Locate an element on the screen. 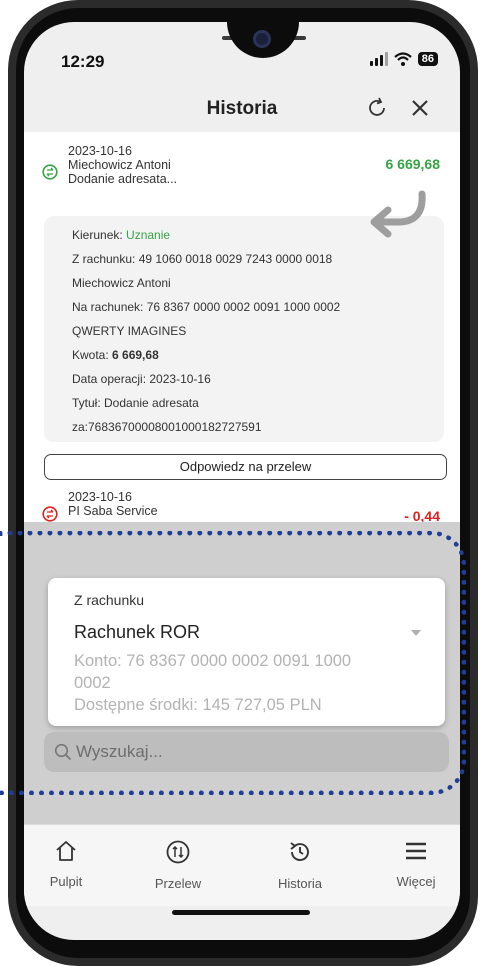  reply-arrow-icon is located at coordinates (398, 214).